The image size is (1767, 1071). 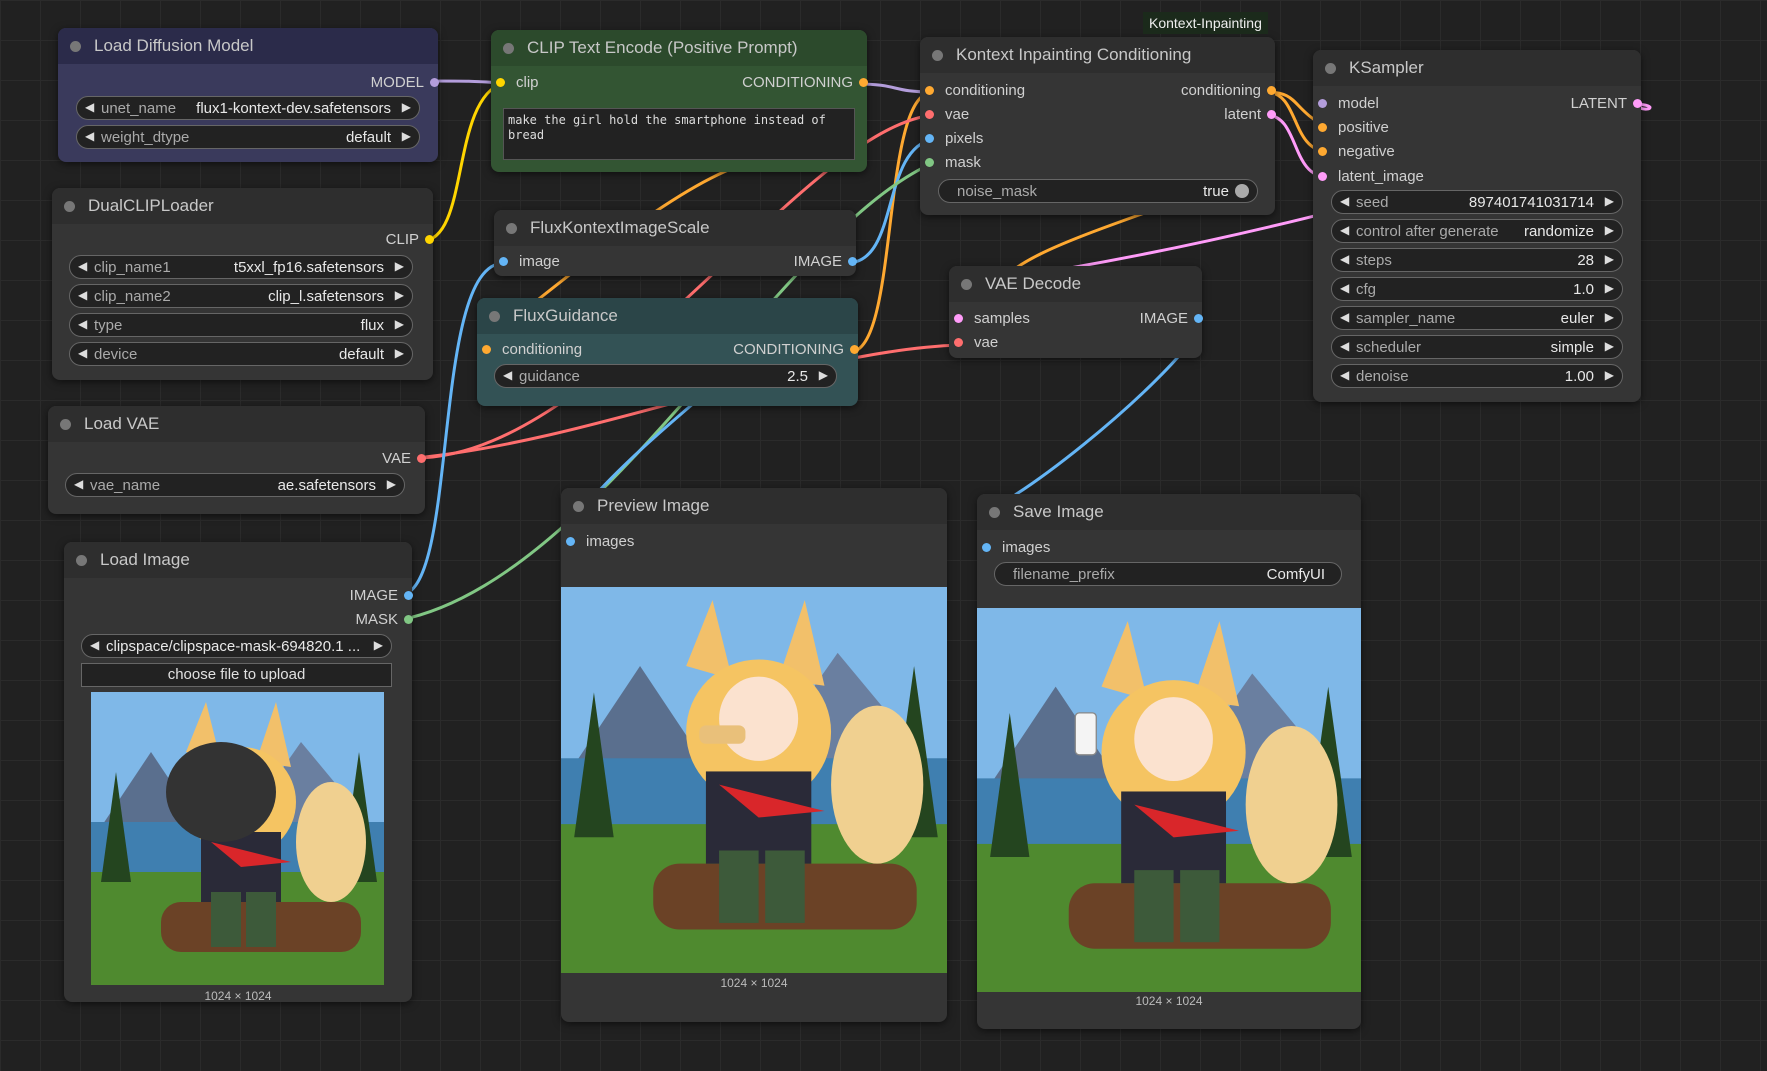 What do you see at coordinates (1477, 347) in the screenshot?
I see `scheduler-widget: ◀ scheduler simple ▶` at bounding box center [1477, 347].